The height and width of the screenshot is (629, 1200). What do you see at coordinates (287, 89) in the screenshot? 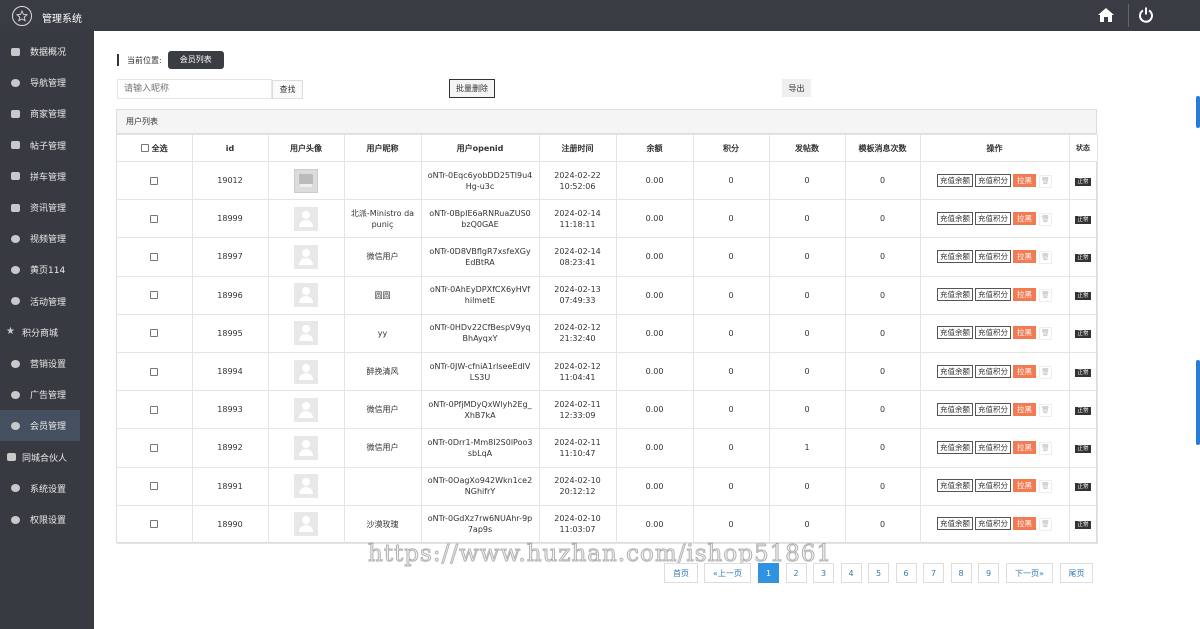
I see `search-button: 查找` at bounding box center [287, 89].